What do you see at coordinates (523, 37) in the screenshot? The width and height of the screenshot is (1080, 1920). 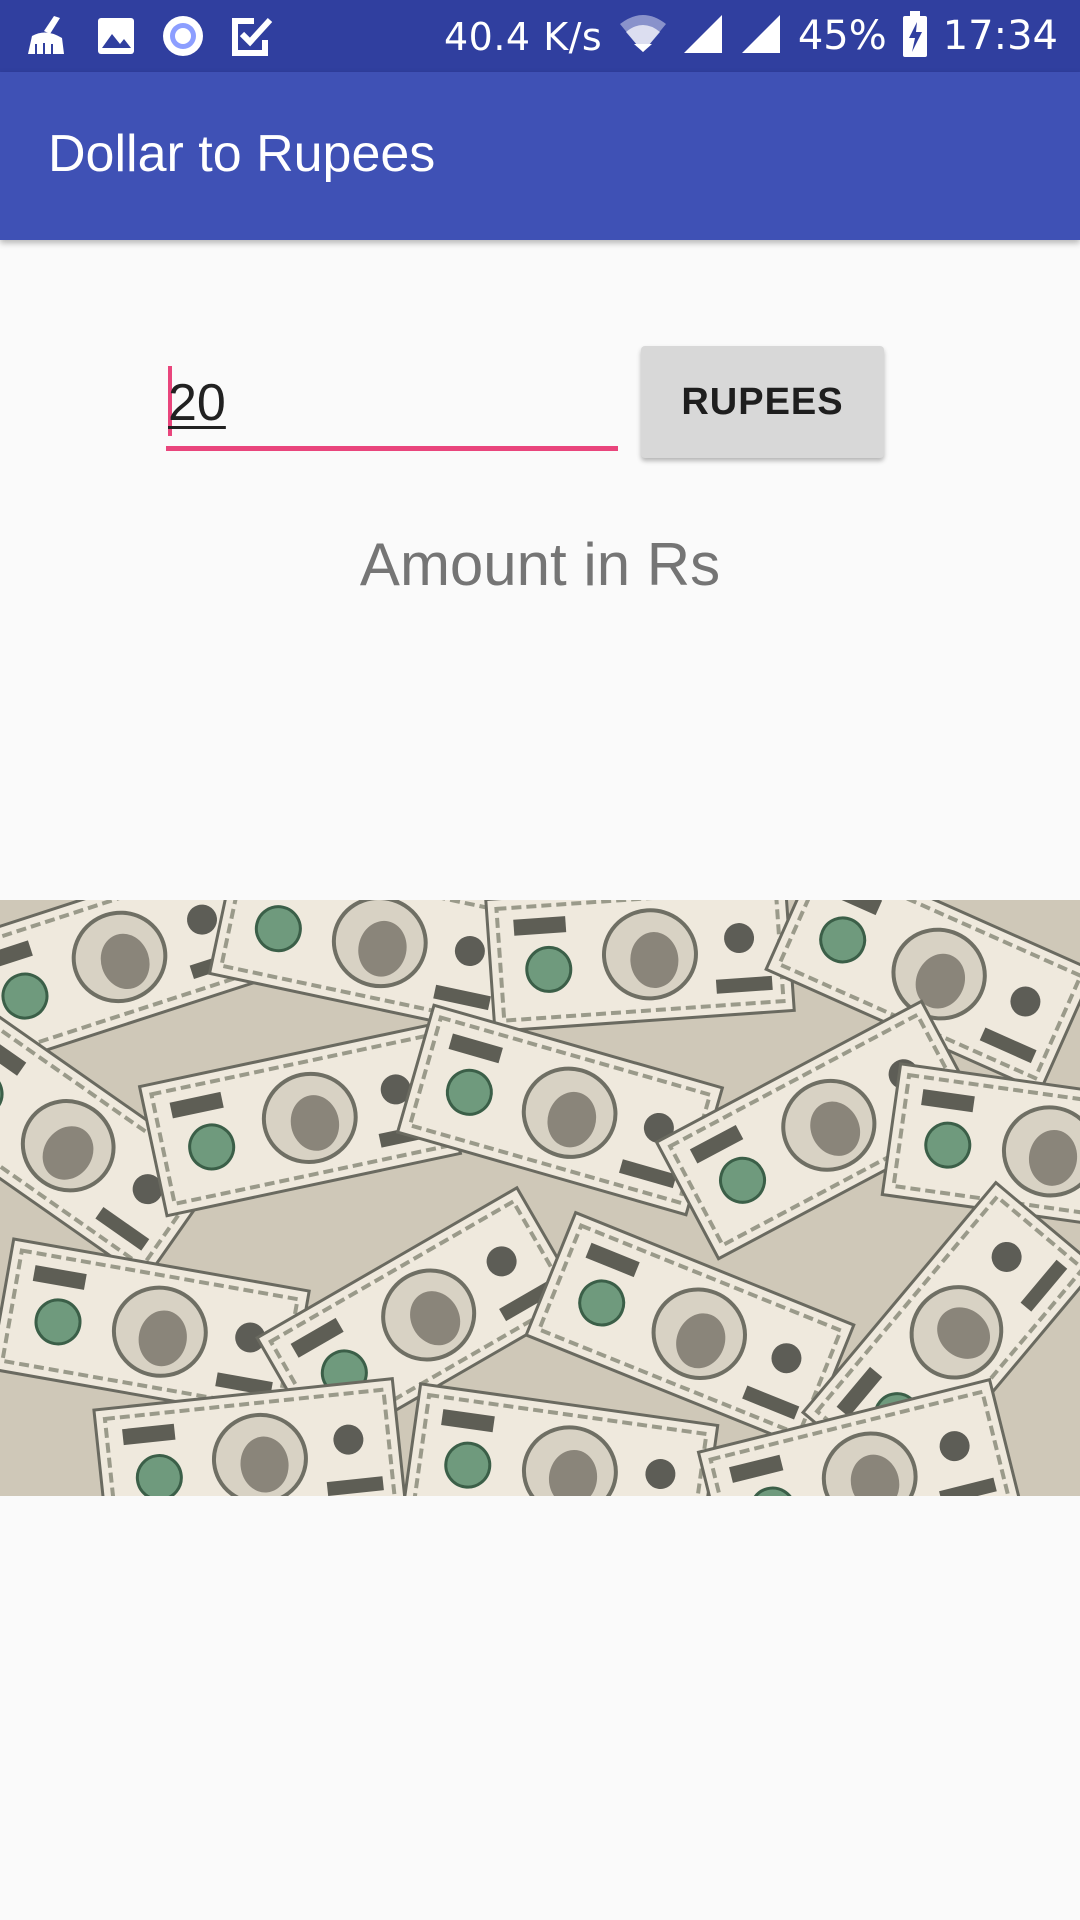 I see `network-speed: 40.4 K/s` at bounding box center [523, 37].